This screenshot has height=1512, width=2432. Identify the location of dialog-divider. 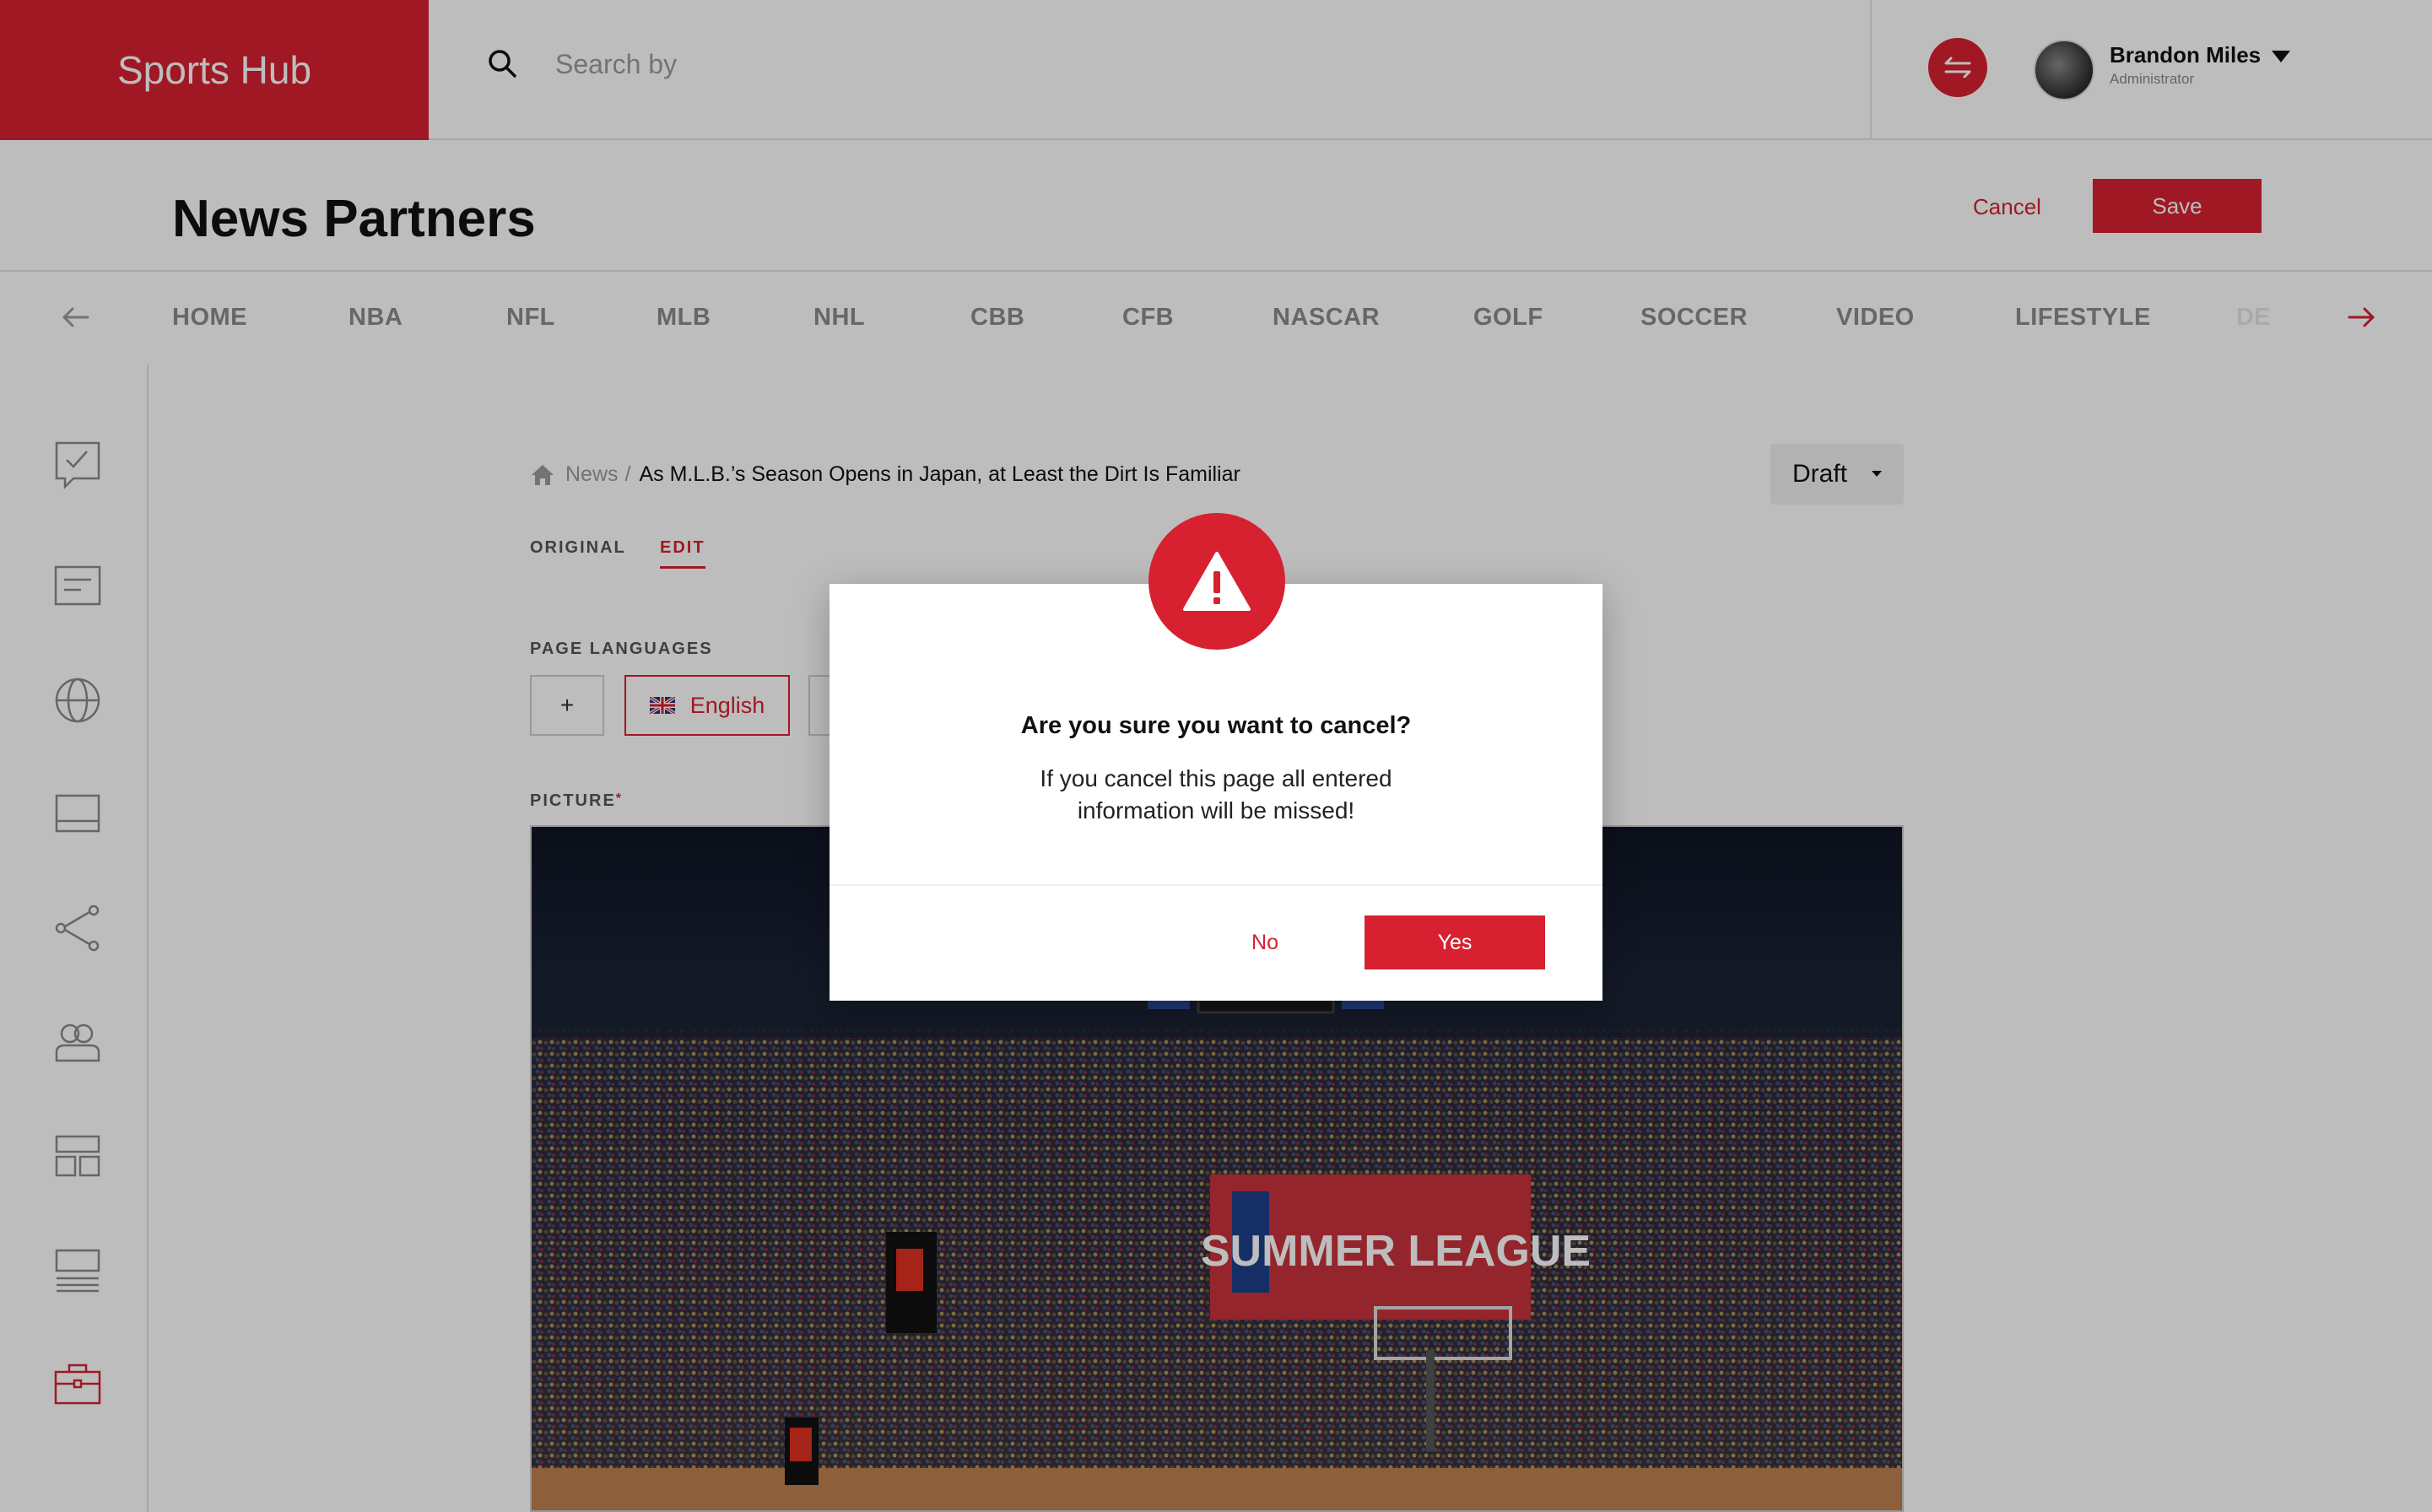
(1216, 885).